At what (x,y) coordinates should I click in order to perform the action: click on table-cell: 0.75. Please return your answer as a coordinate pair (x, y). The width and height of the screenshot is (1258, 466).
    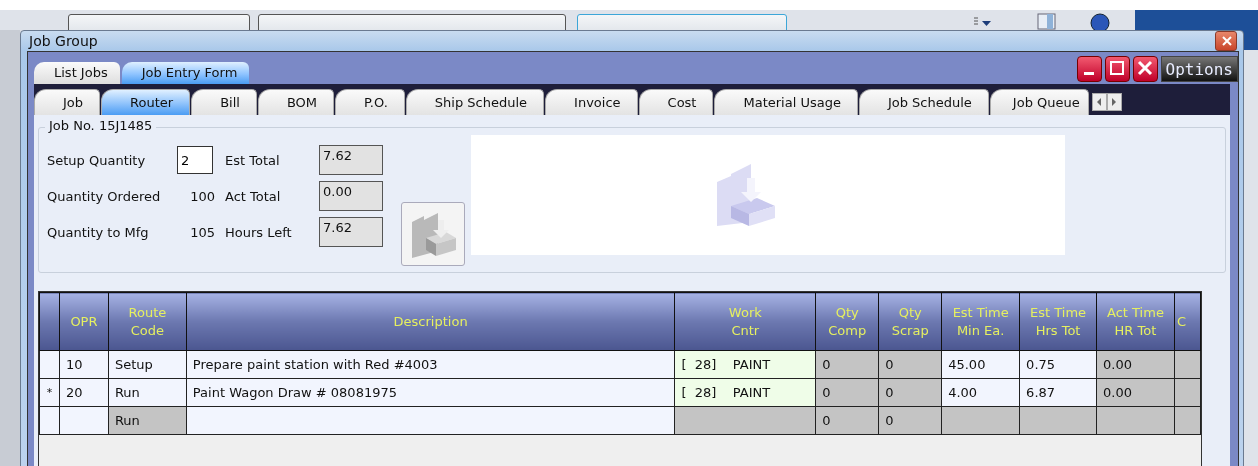
    Looking at the image, I should click on (1058, 364).